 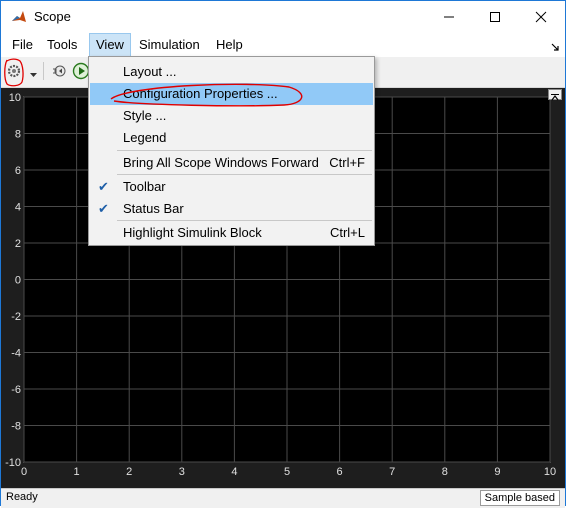 I want to click on maximize-icon, so click(x=495, y=17).